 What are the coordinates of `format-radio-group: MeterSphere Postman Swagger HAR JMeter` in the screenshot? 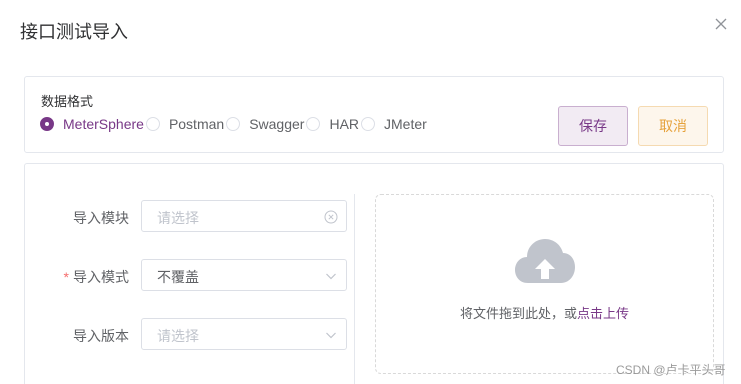 It's located at (234, 124).